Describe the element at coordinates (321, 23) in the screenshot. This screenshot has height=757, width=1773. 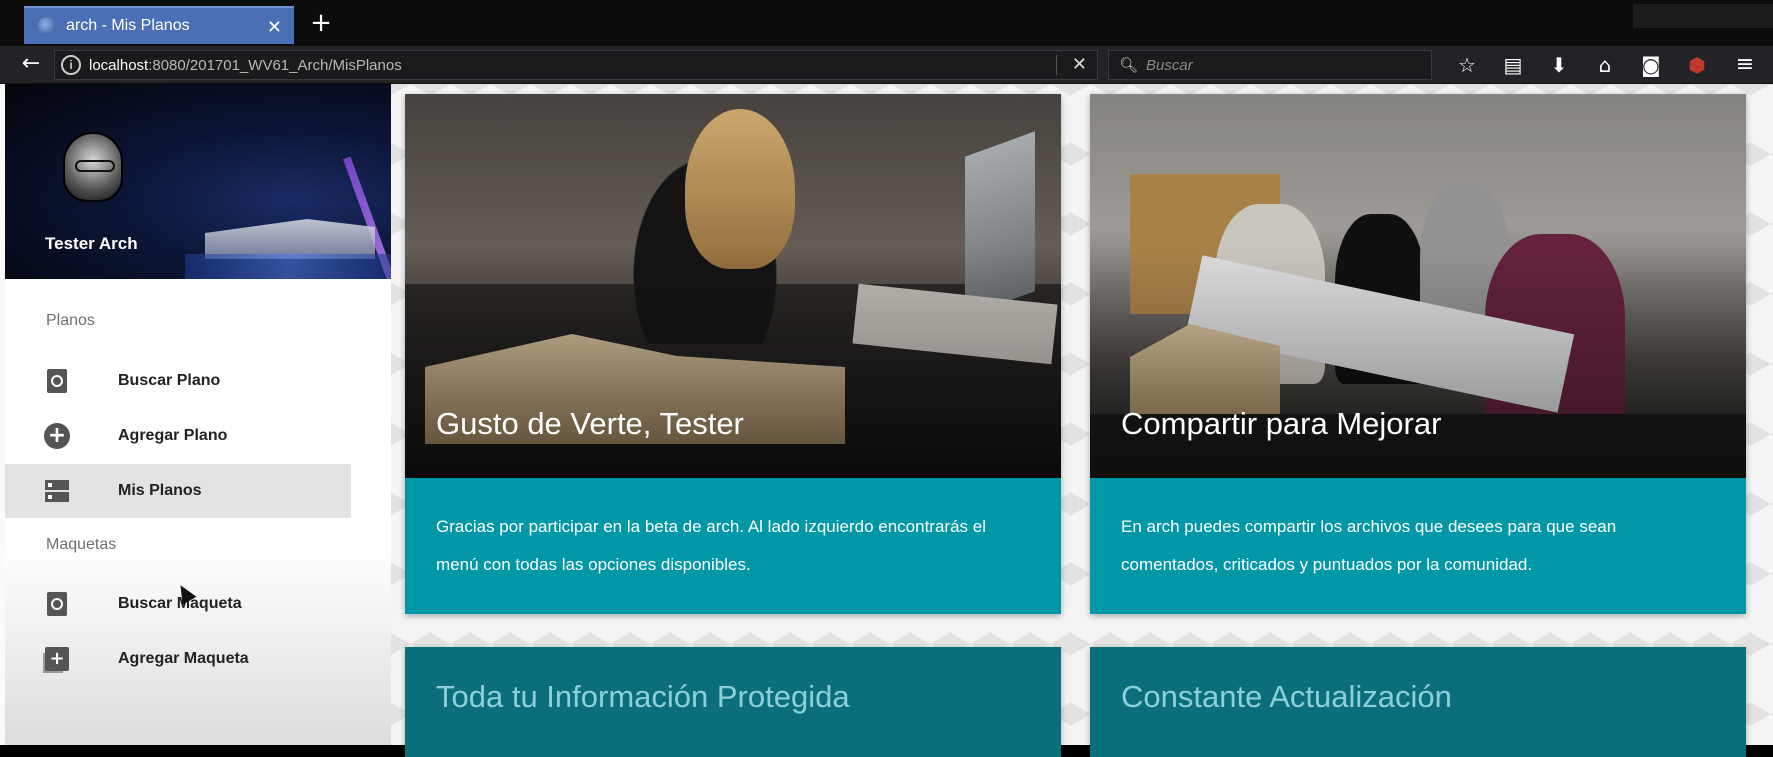
I see `new-tab-button: +` at that location.